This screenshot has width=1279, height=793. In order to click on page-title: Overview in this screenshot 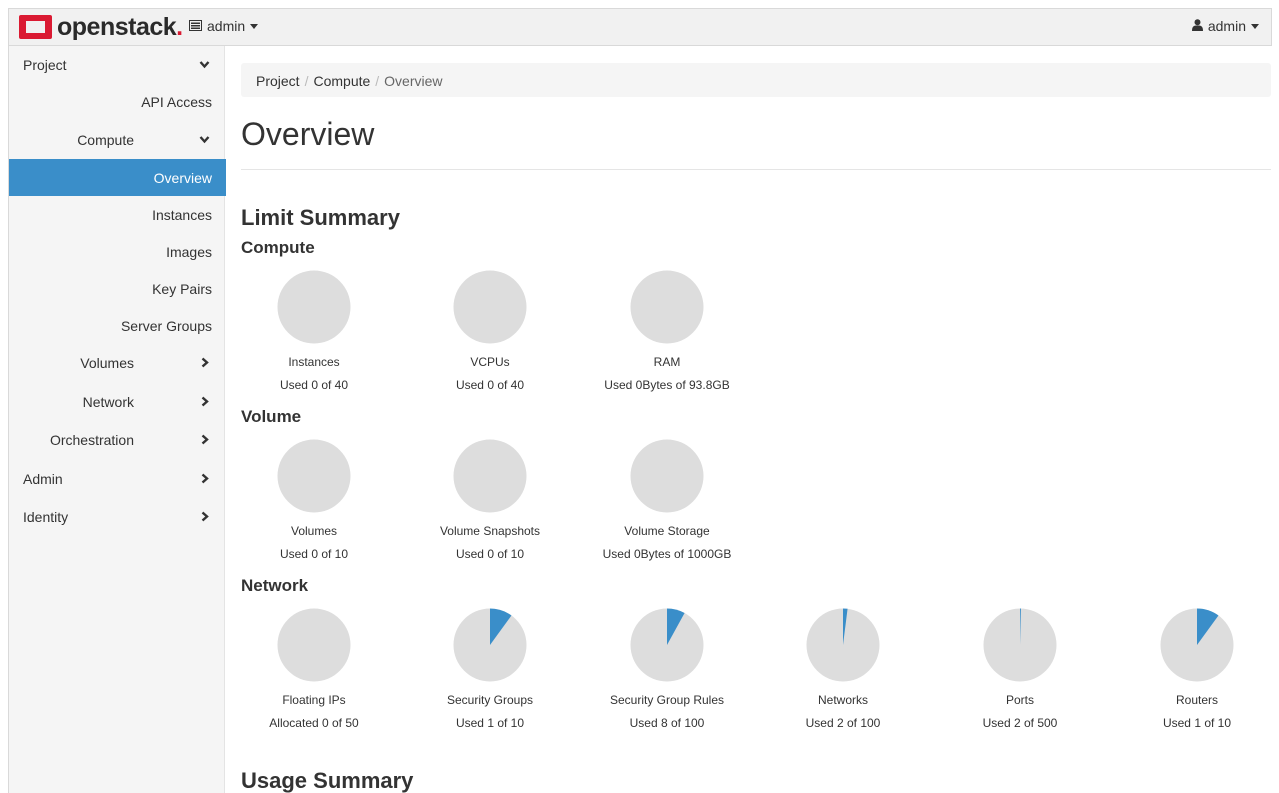, I will do `click(308, 134)`.